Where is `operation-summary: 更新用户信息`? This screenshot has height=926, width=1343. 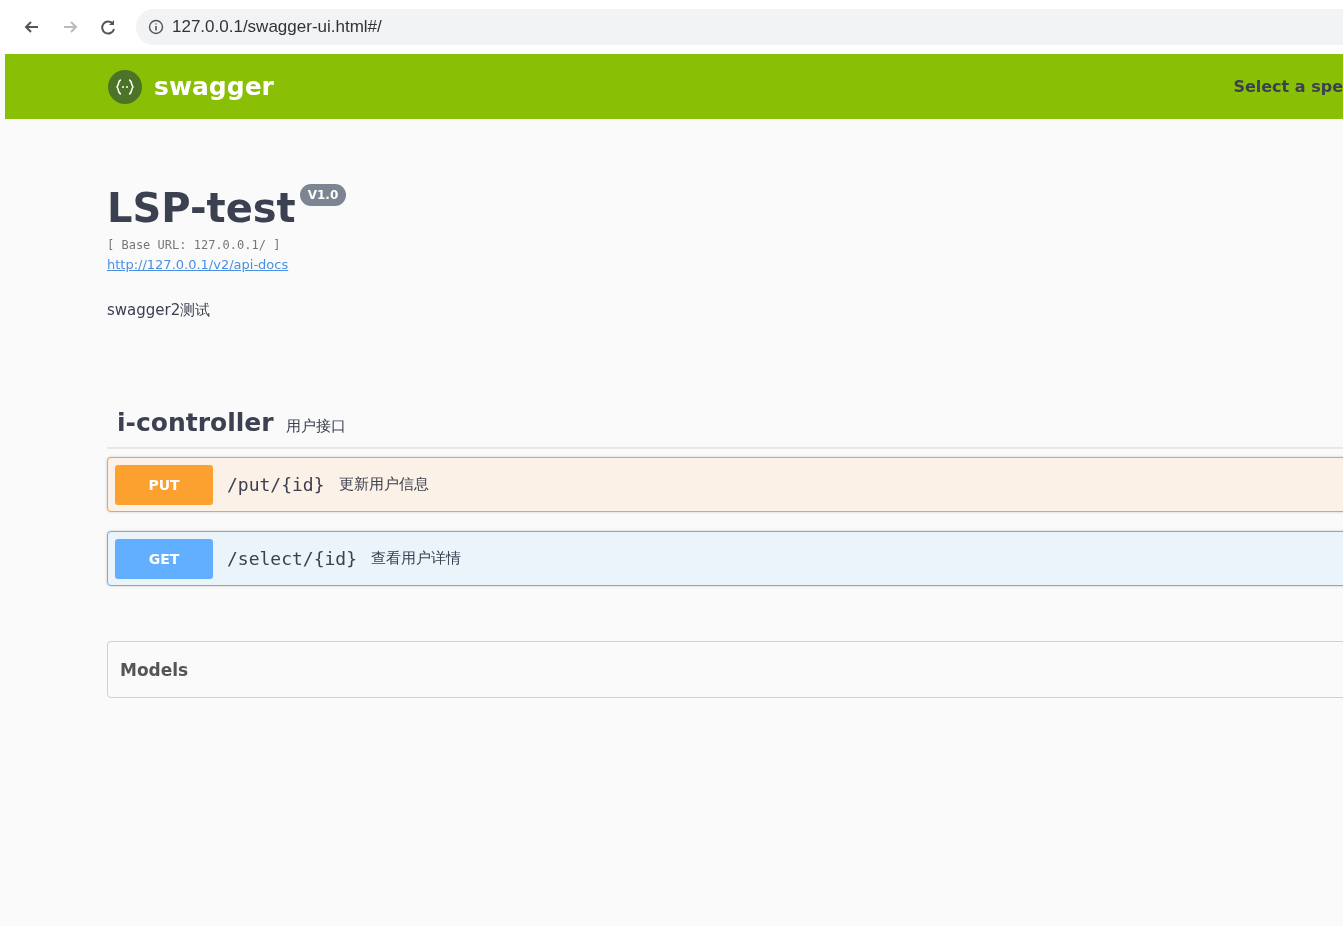 operation-summary: 更新用户信息 is located at coordinates (383, 484).